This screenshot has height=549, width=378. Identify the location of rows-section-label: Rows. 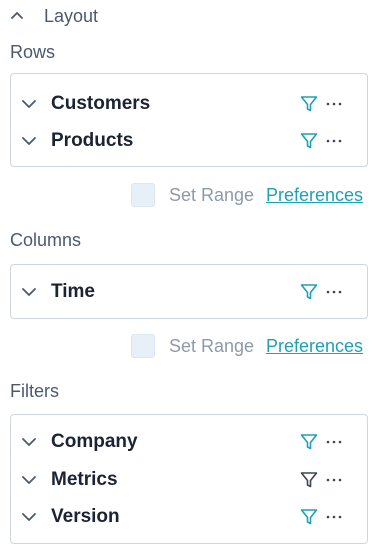
(33, 52).